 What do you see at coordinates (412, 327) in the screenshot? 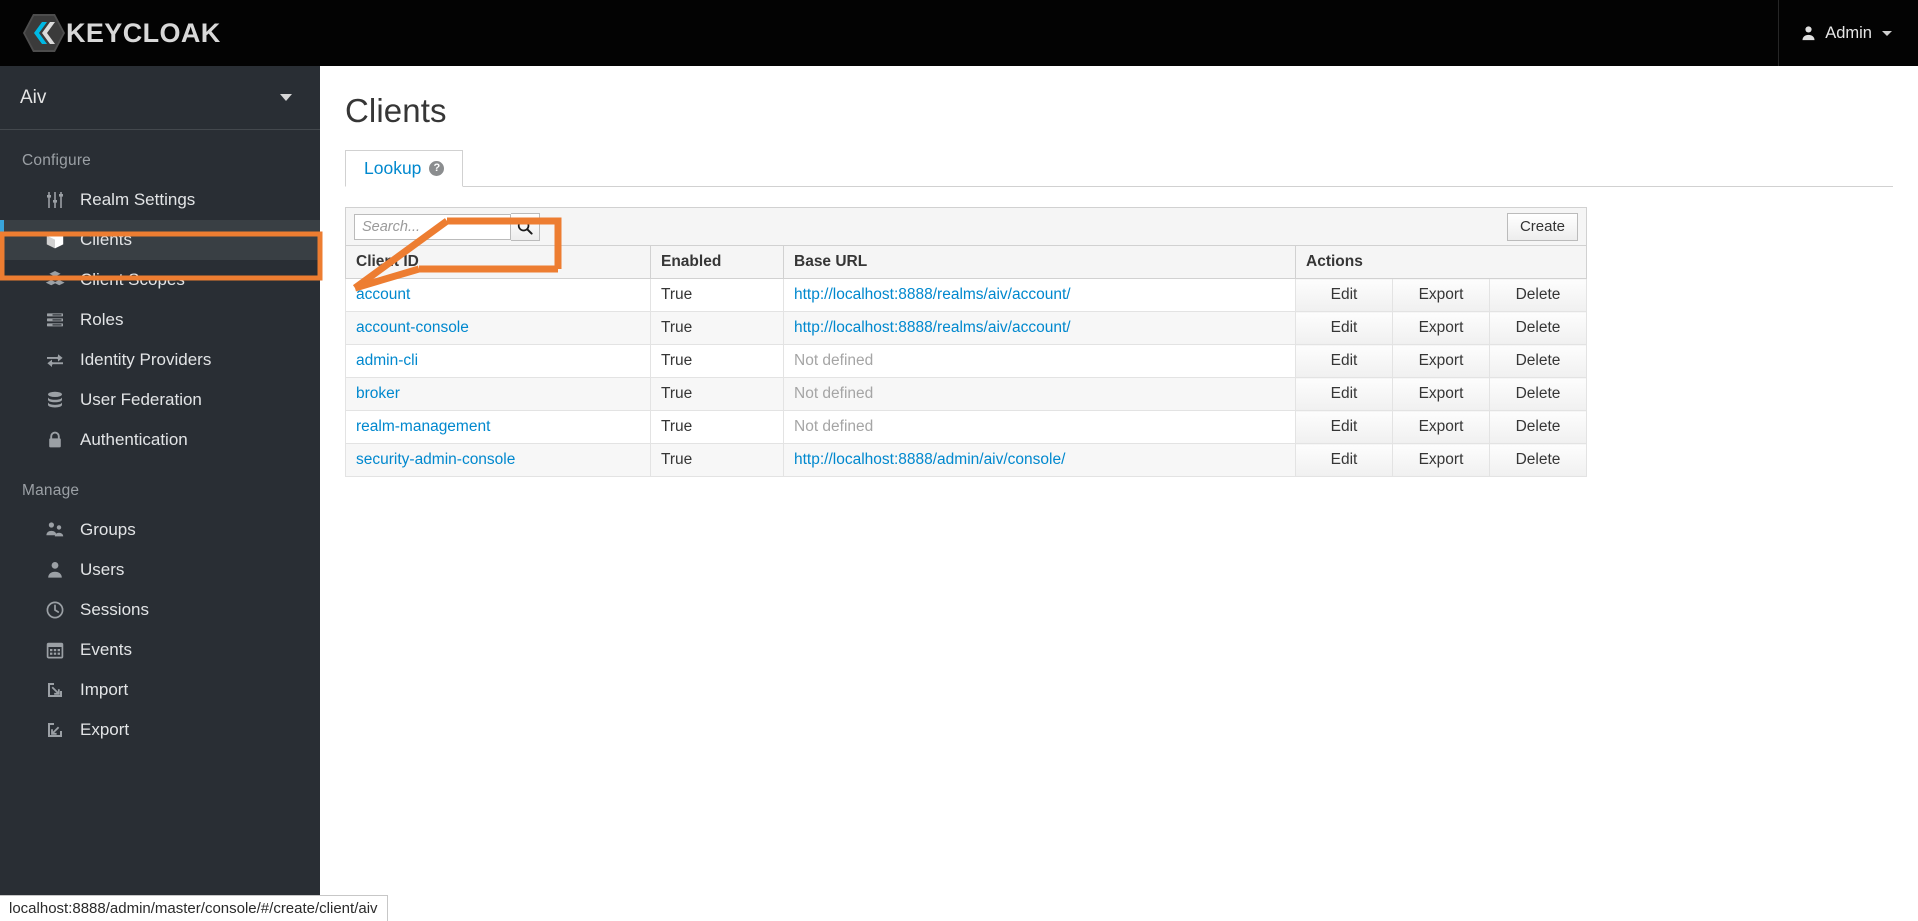
I see `client-id-link: account-console` at bounding box center [412, 327].